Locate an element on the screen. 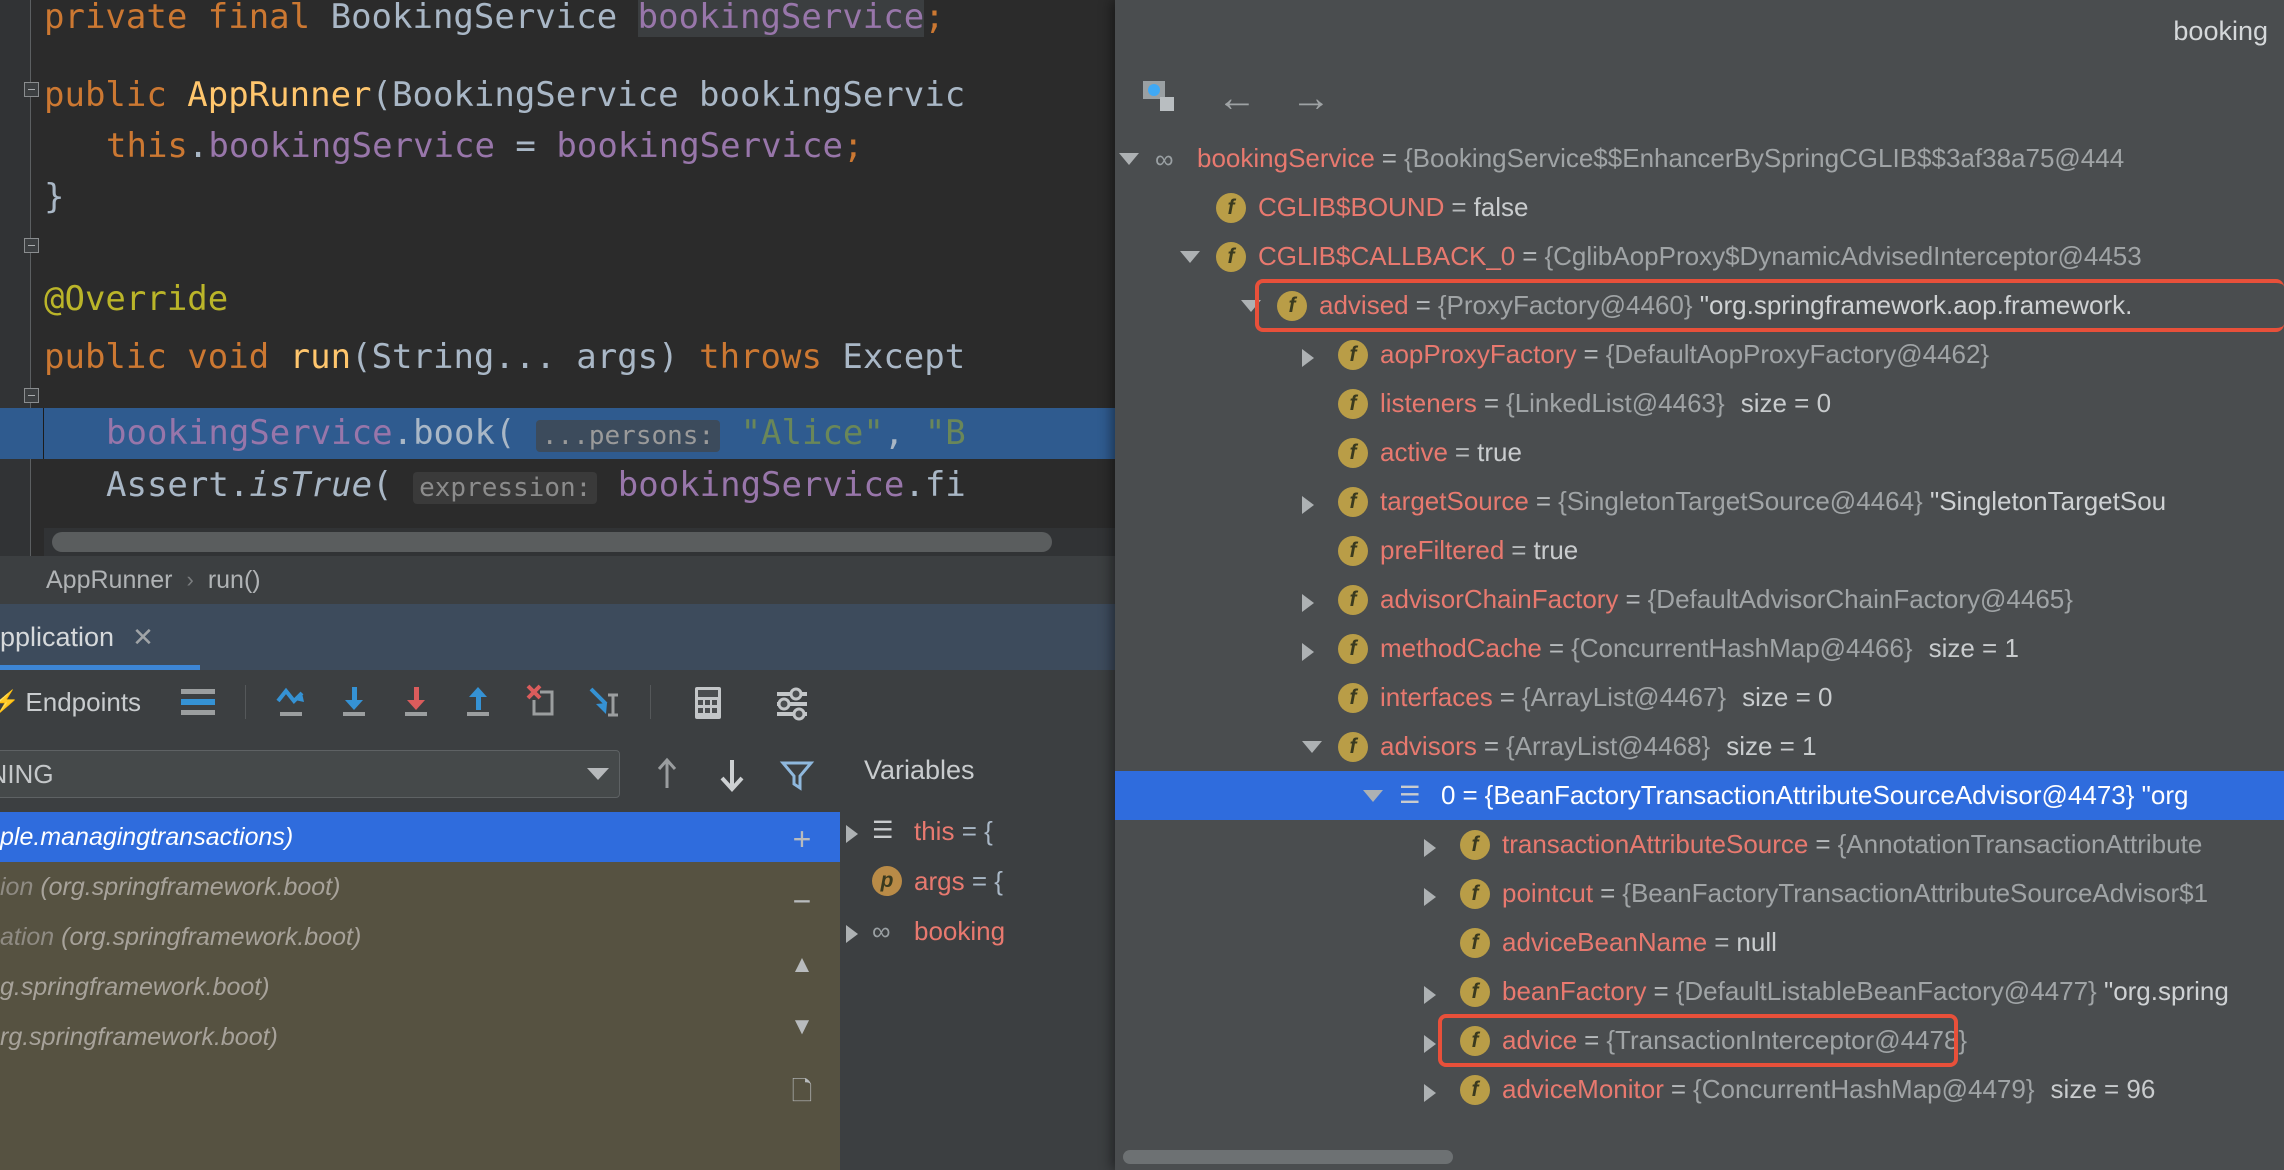 The image size is (2284, 1170). arrow-left-icon: ← is located at coordinates (1237, 98).